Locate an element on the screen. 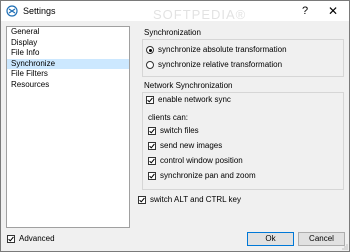  send-new-images-label: send new images is located at coordinates (191, 145).